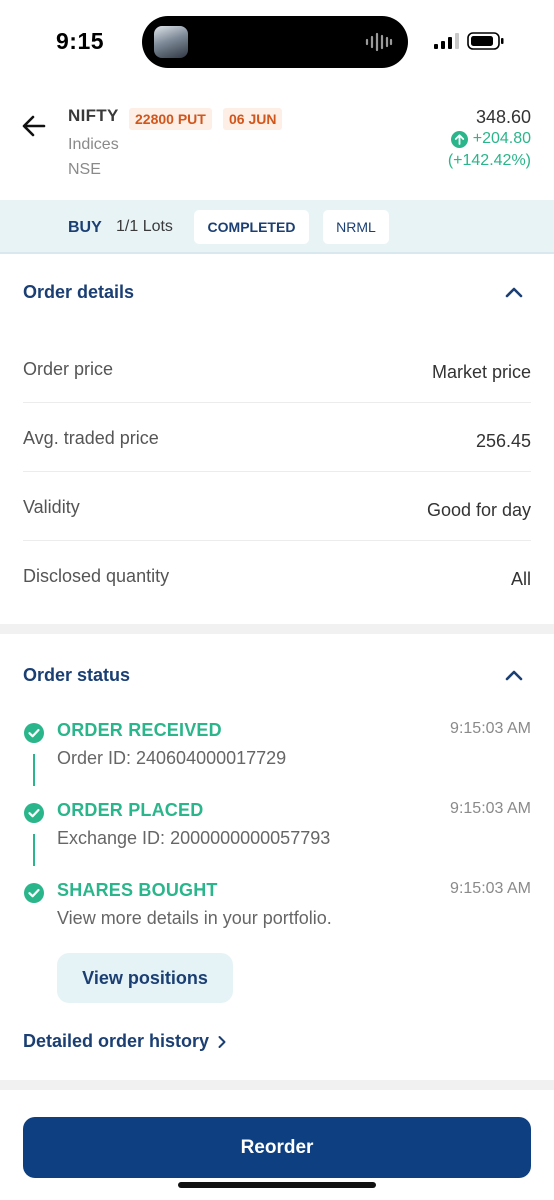 This screenshot has height=1200, width=554. What do you see at coordinates (277, 368) in the screenshot?
I see `detail-row-order-price: Order price Market price` at bounding box center [277, 368].